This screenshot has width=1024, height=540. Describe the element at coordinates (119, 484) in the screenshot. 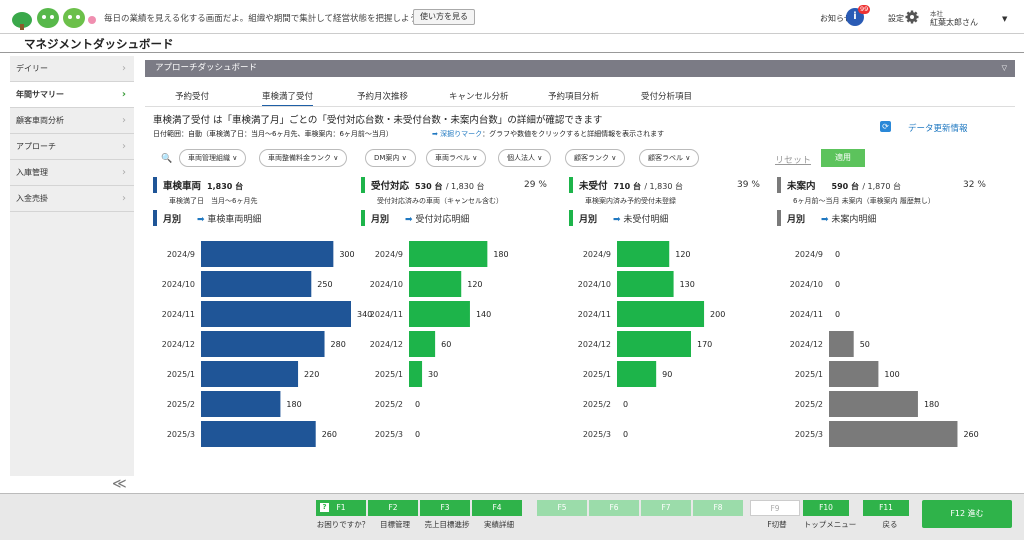

I see `collapse-sidebar-icon: ≪` at that location.